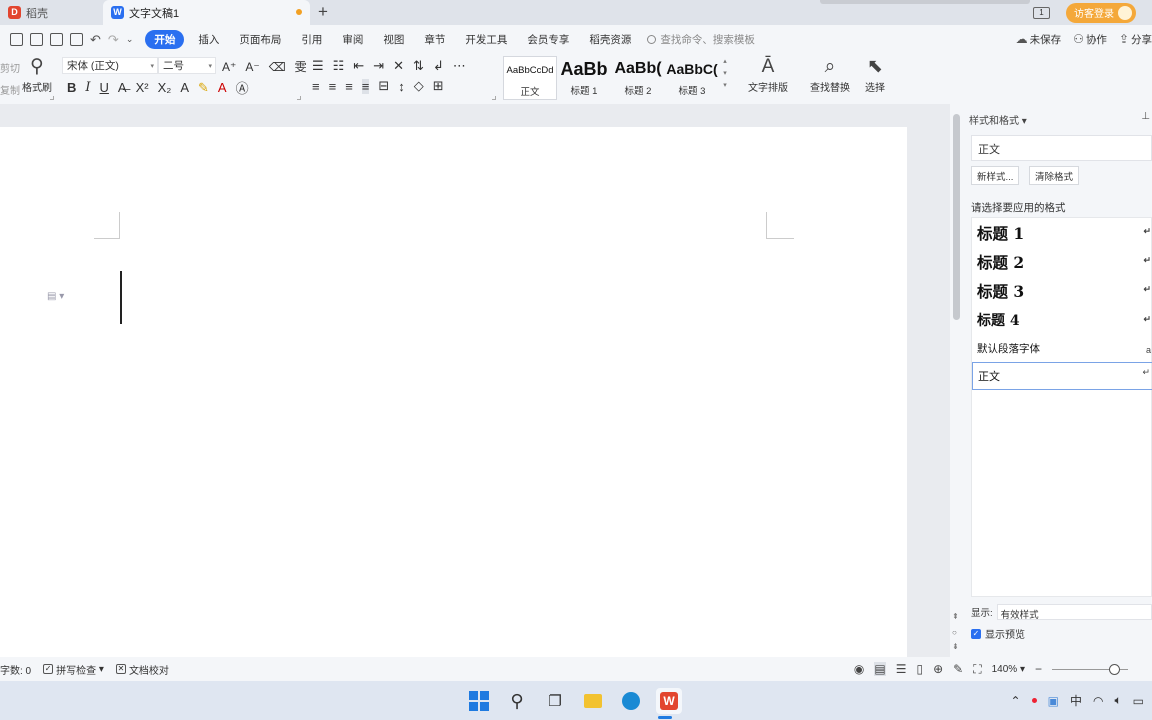 The height and width of the screenshot is (720, 1152). Describe the element at coordinates (1062, 348) in the screenshot. I see `style-list-item-default-font: 默认段落字体 a` at that location.